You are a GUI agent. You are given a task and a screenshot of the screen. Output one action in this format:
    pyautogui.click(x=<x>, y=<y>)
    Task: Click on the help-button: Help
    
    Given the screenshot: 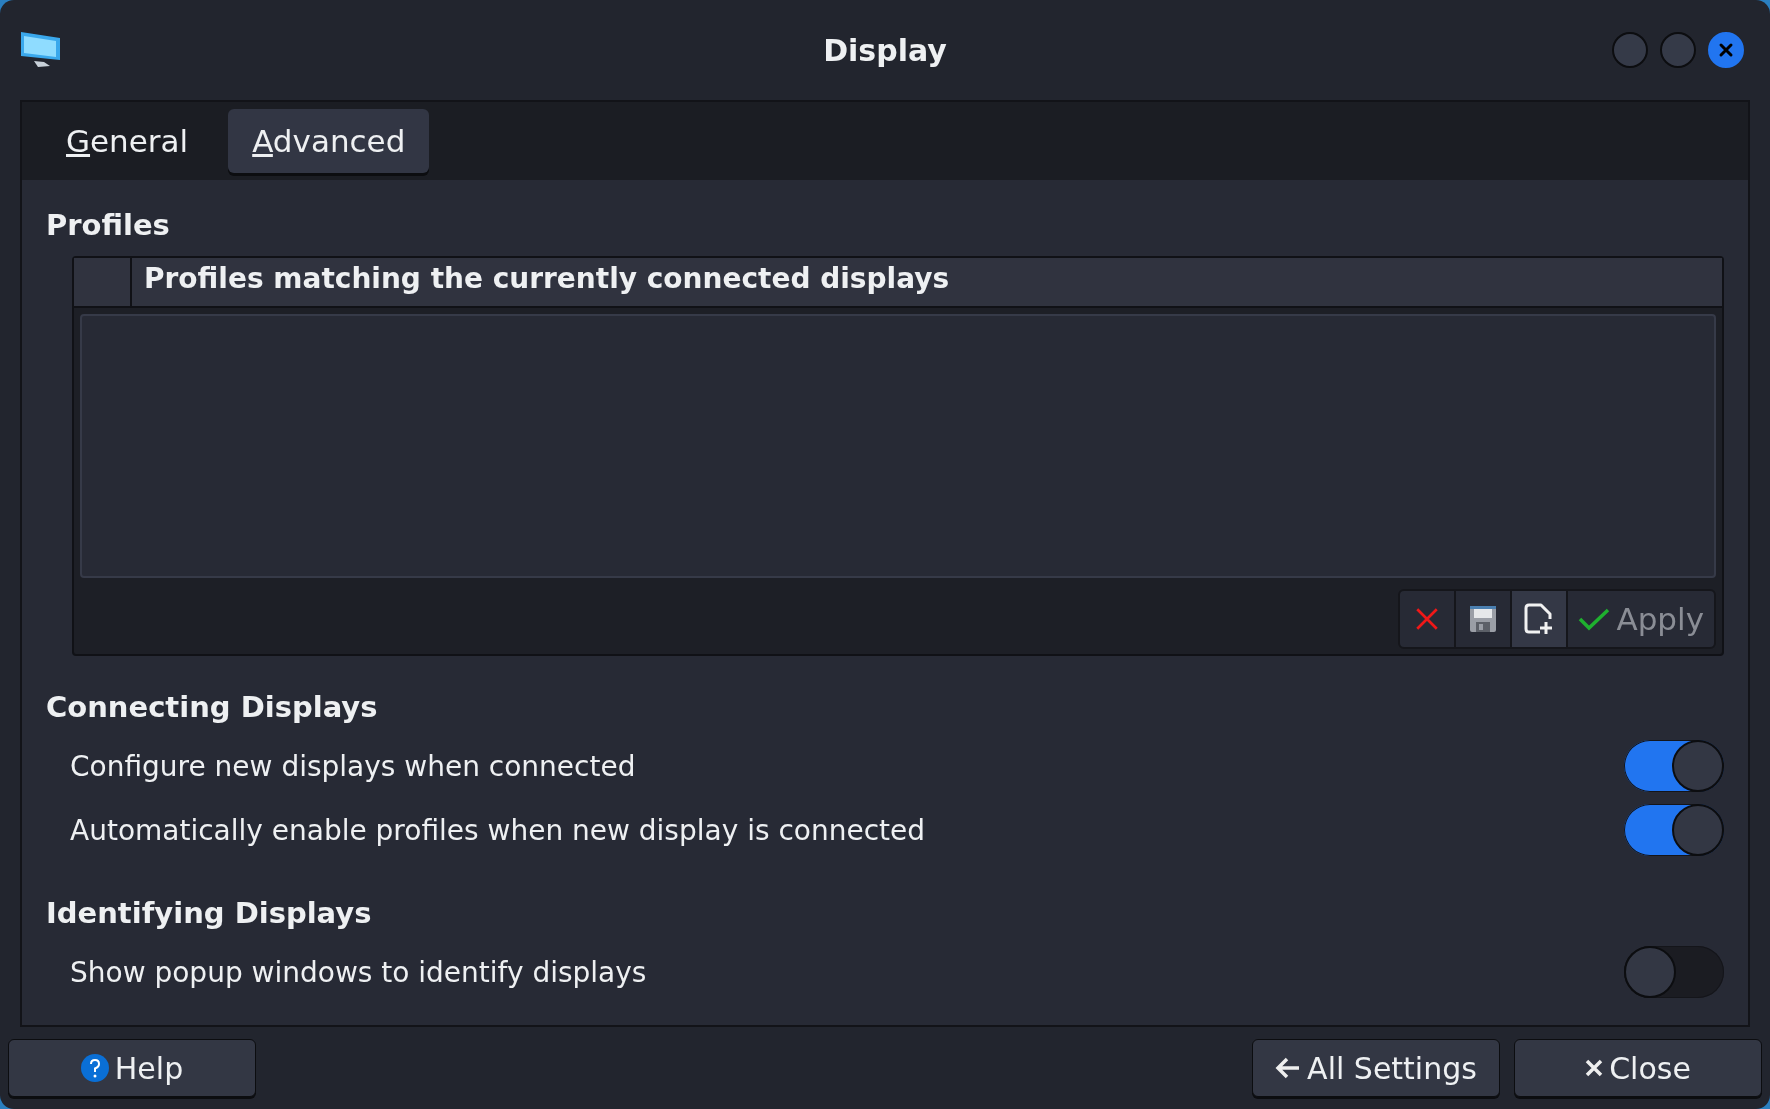 What is the action you would take?
    pyautogui.click(x=132, y=1068)
    